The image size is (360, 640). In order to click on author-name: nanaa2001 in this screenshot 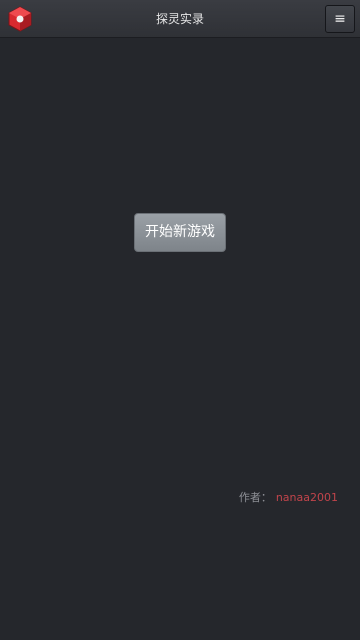, I will do `click(307, 497)`.